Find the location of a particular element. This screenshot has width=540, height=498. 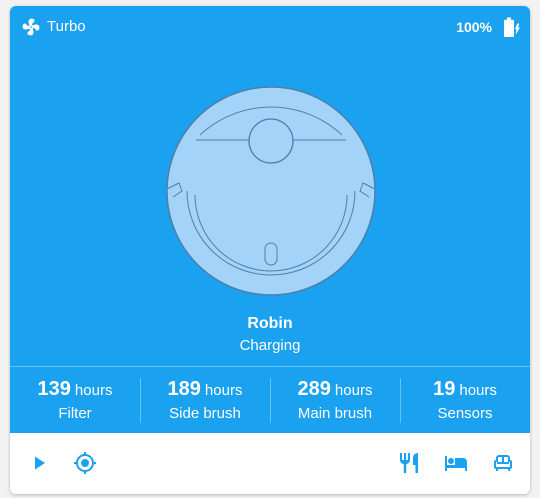

stat-value: 139 is located at coordinates (54, 389).